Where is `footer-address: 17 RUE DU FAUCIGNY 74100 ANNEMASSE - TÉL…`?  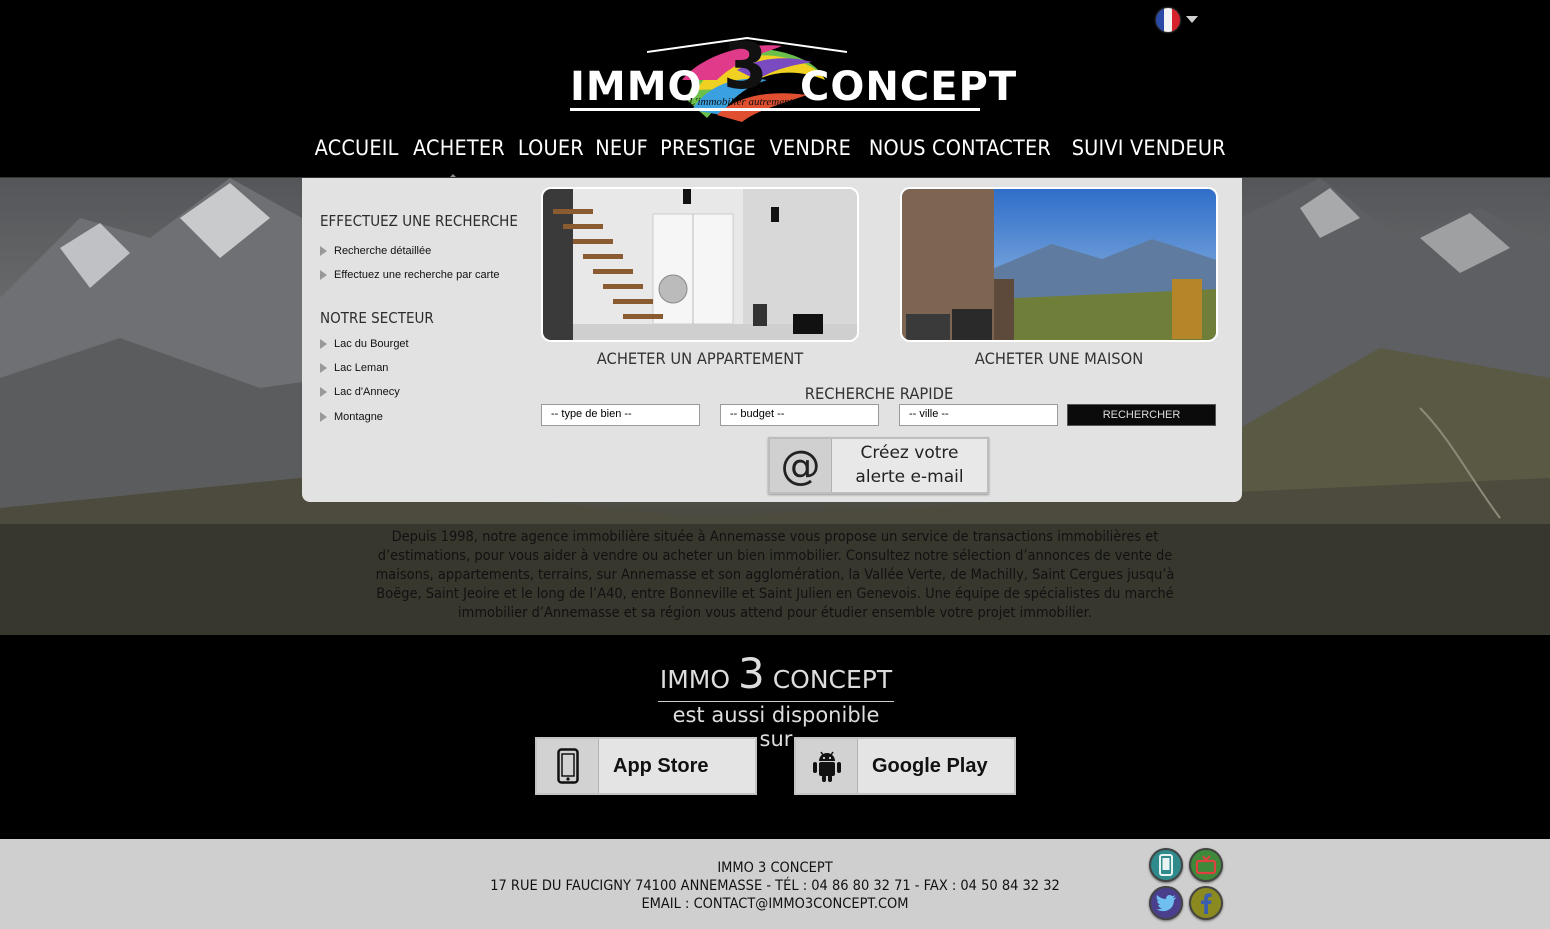 footer-address: 17 RUE DU FAUCIGNY 74100 ANNEMASSE - TÉL… is located at coordinates (775, 886).